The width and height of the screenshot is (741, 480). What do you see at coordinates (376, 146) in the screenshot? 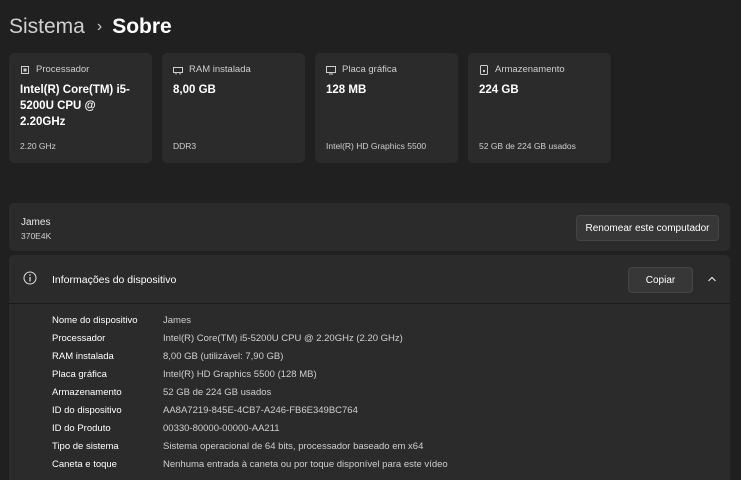
I see `card-sub: Intel(R) HD Graphics 5500` at bounding box center [376, 146].